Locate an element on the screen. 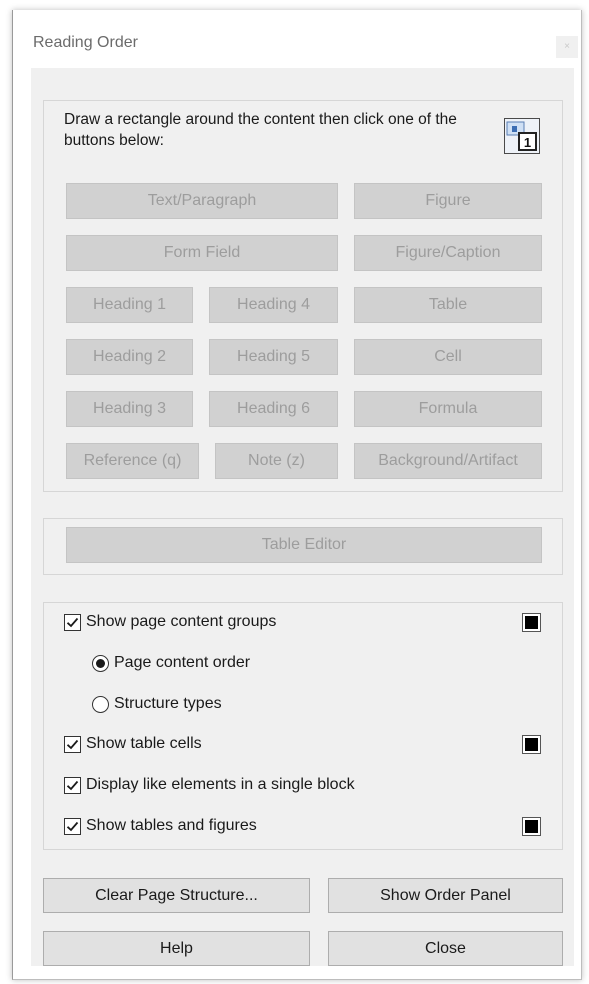 Image resolution: width=589 pixels, height=984 pixels. radio-selected-icon is located at coordinates (100, 663).